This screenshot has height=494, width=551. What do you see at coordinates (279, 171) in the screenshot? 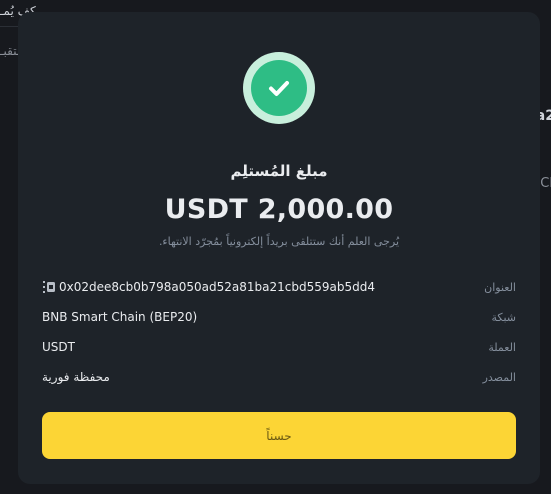
I see `modal-title: مبلغ المُستلِم` at bounding box center [279, 171].